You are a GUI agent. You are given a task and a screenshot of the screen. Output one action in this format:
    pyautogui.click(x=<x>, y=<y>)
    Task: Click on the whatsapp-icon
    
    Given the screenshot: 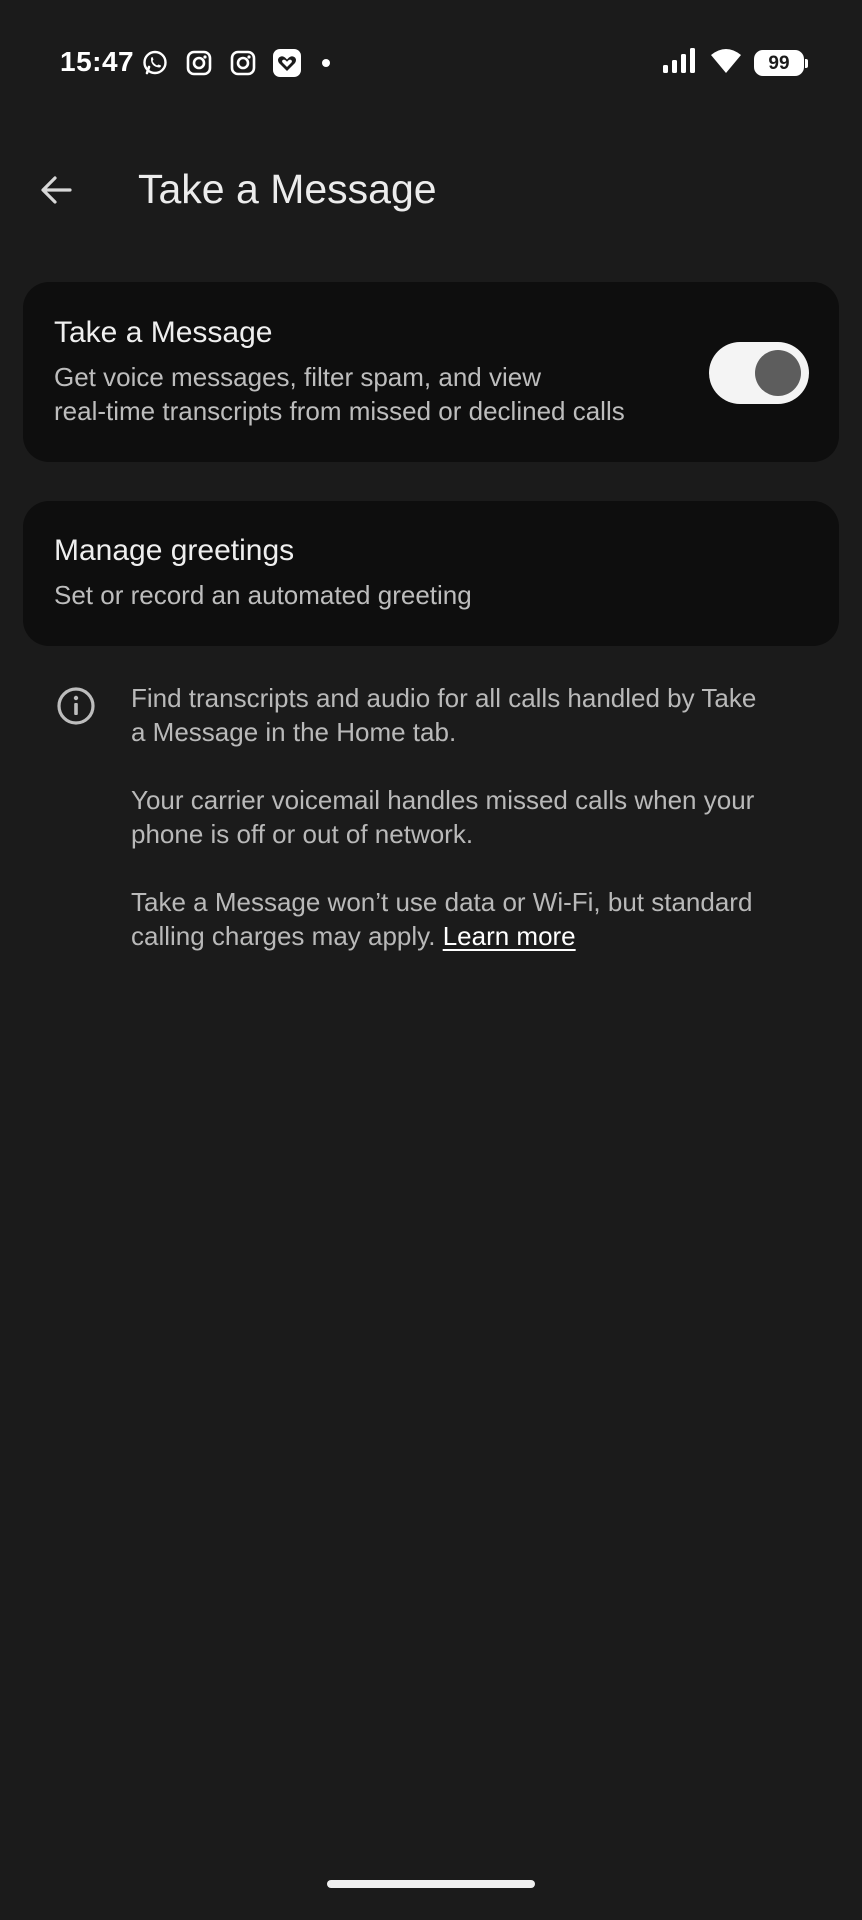 What is the action you would take?
    pyautogui.click(x=155, y=63)
    